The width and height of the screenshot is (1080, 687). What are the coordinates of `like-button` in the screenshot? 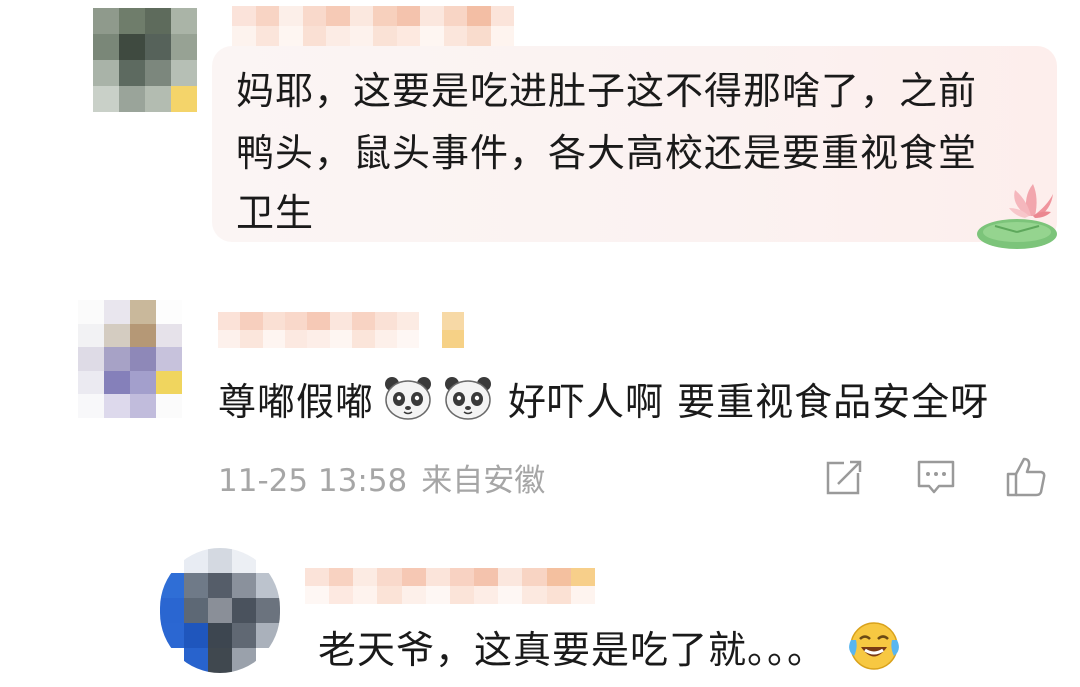 It's located at (1026, 477).